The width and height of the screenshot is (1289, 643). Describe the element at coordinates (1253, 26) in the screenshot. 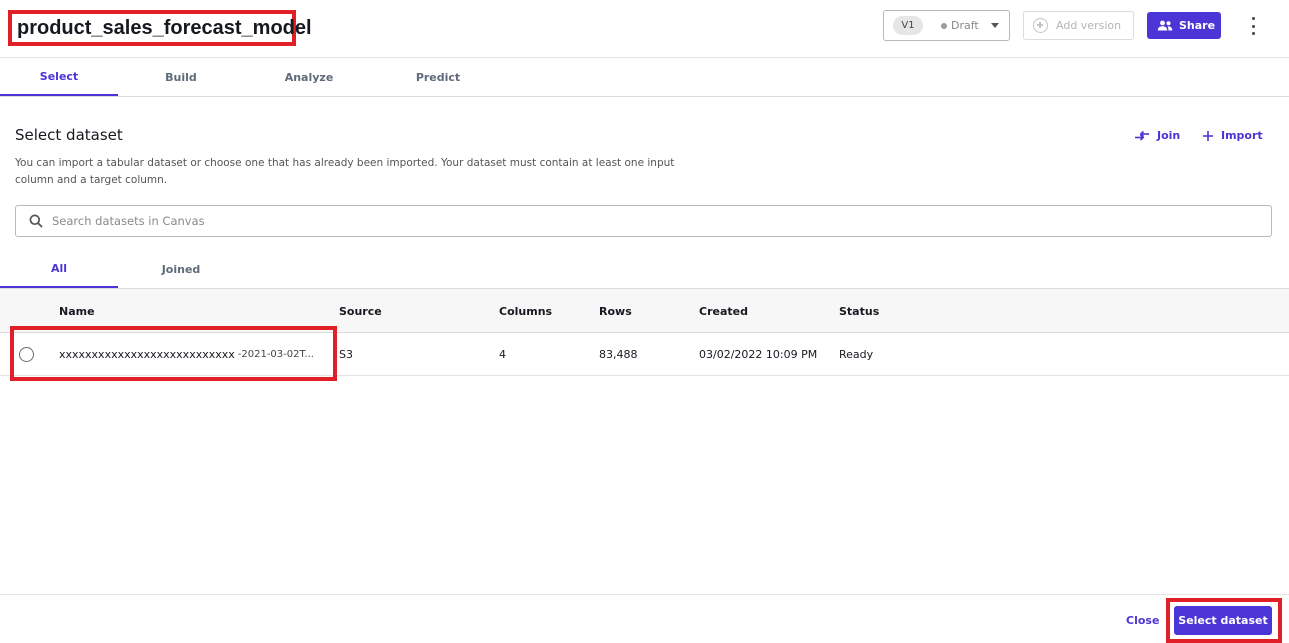

I see `more-options-icon` at that location.